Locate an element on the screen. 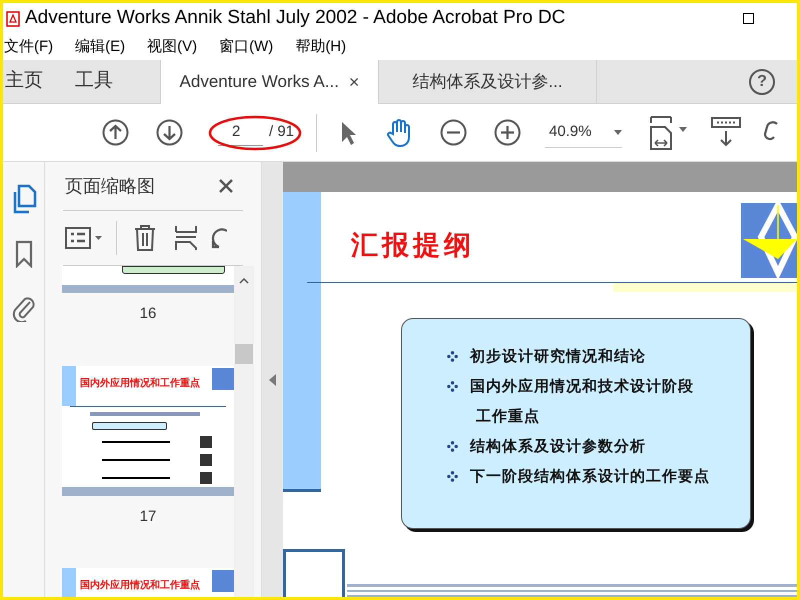  app-icon is located at coordinates (13, 18).